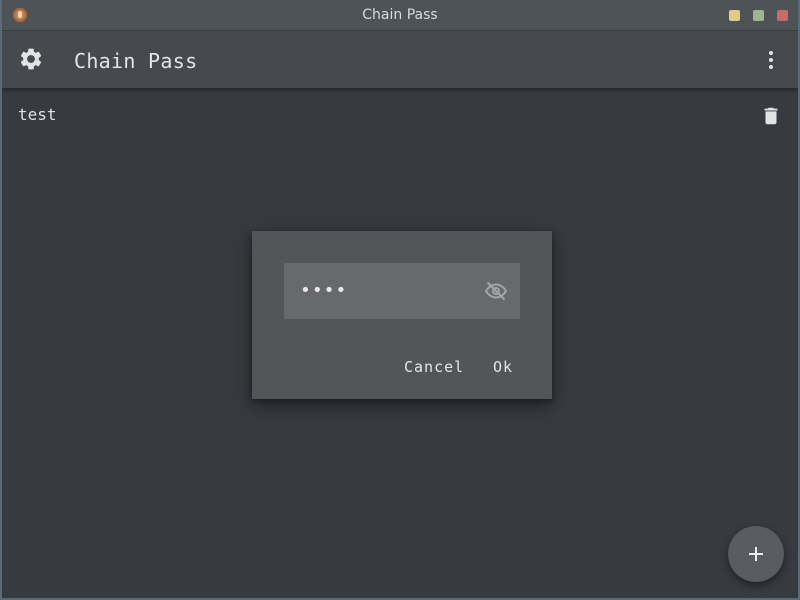  Describe the element at coordinates (323, 291) in the screenshot. I see `password-value: ••••` at that location.